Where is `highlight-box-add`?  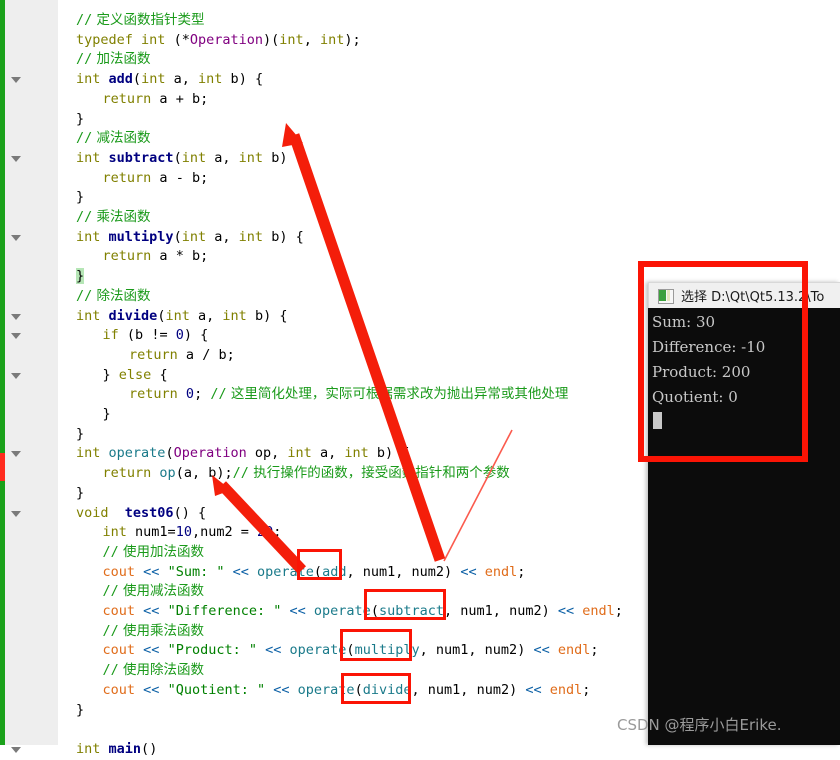
highlight-box-add is located at coordinates (319, 564).